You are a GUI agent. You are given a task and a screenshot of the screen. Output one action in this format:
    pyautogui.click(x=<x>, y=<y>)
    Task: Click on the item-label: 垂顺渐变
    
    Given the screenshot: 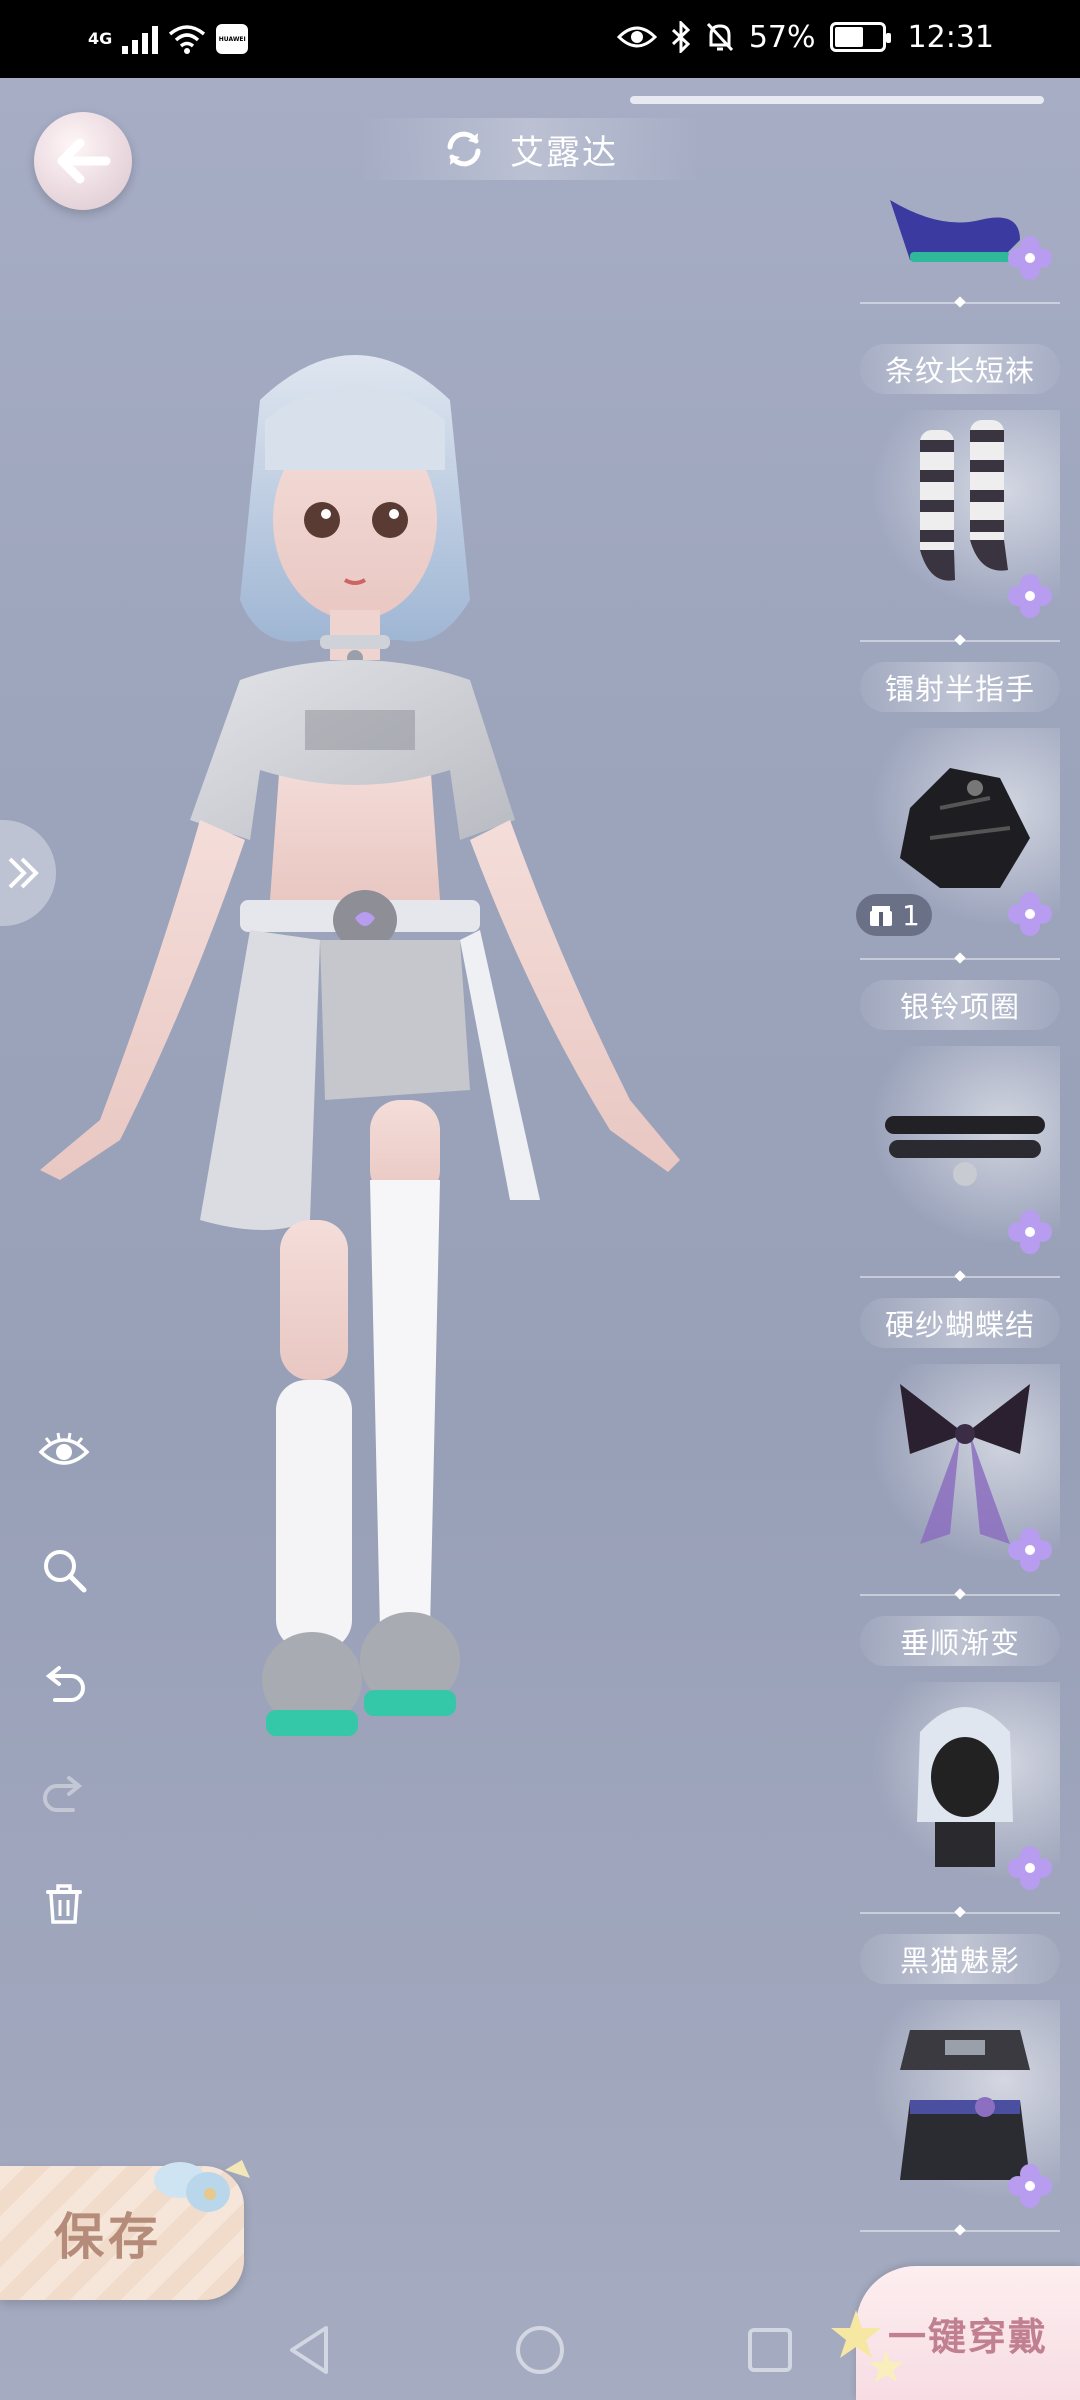 What is the action you would take?
    pyautogui.click(x=960, y=1641)
    